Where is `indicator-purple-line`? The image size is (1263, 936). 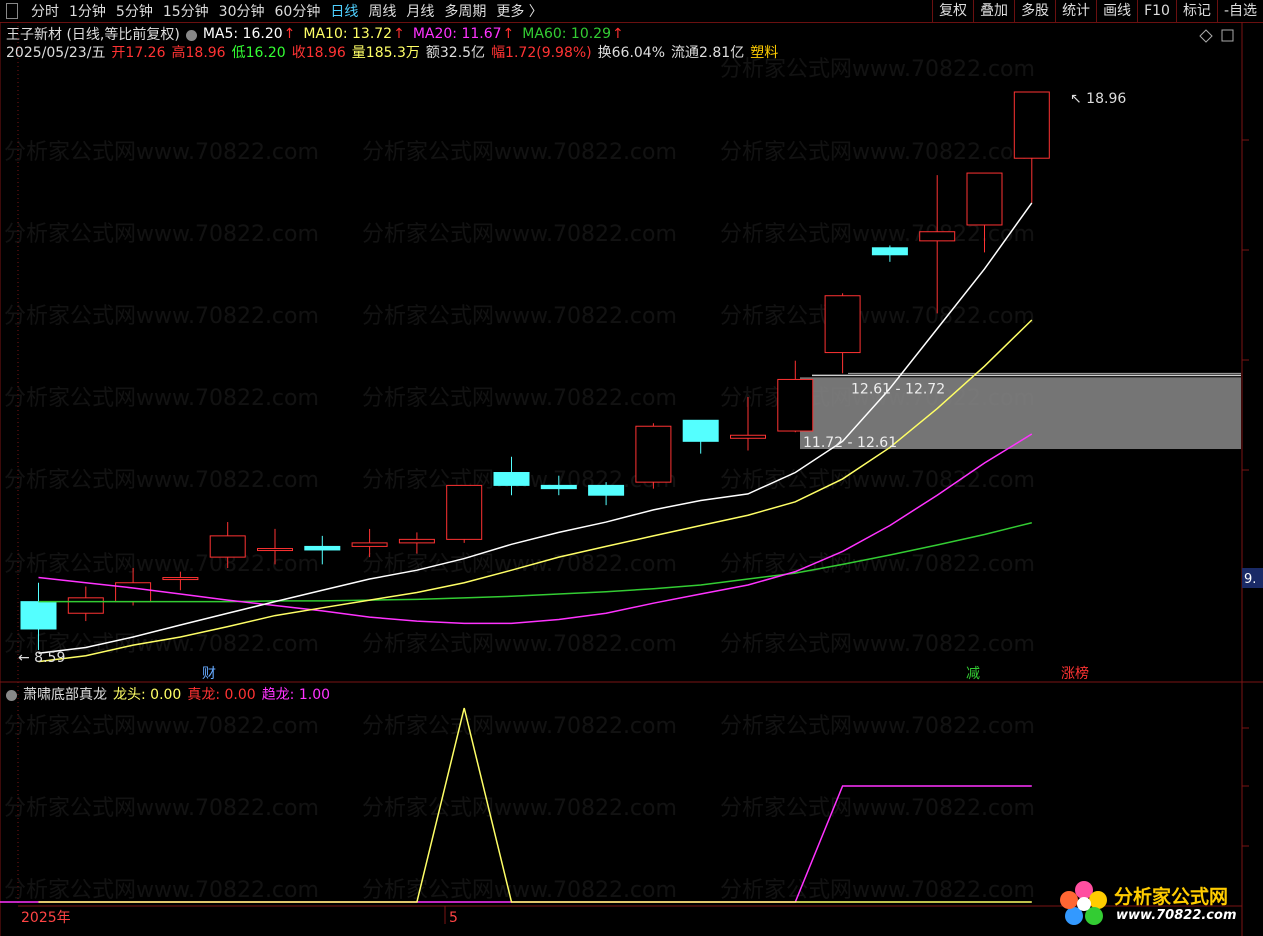 indicator-purple-line is located at coordinates (535, 844).